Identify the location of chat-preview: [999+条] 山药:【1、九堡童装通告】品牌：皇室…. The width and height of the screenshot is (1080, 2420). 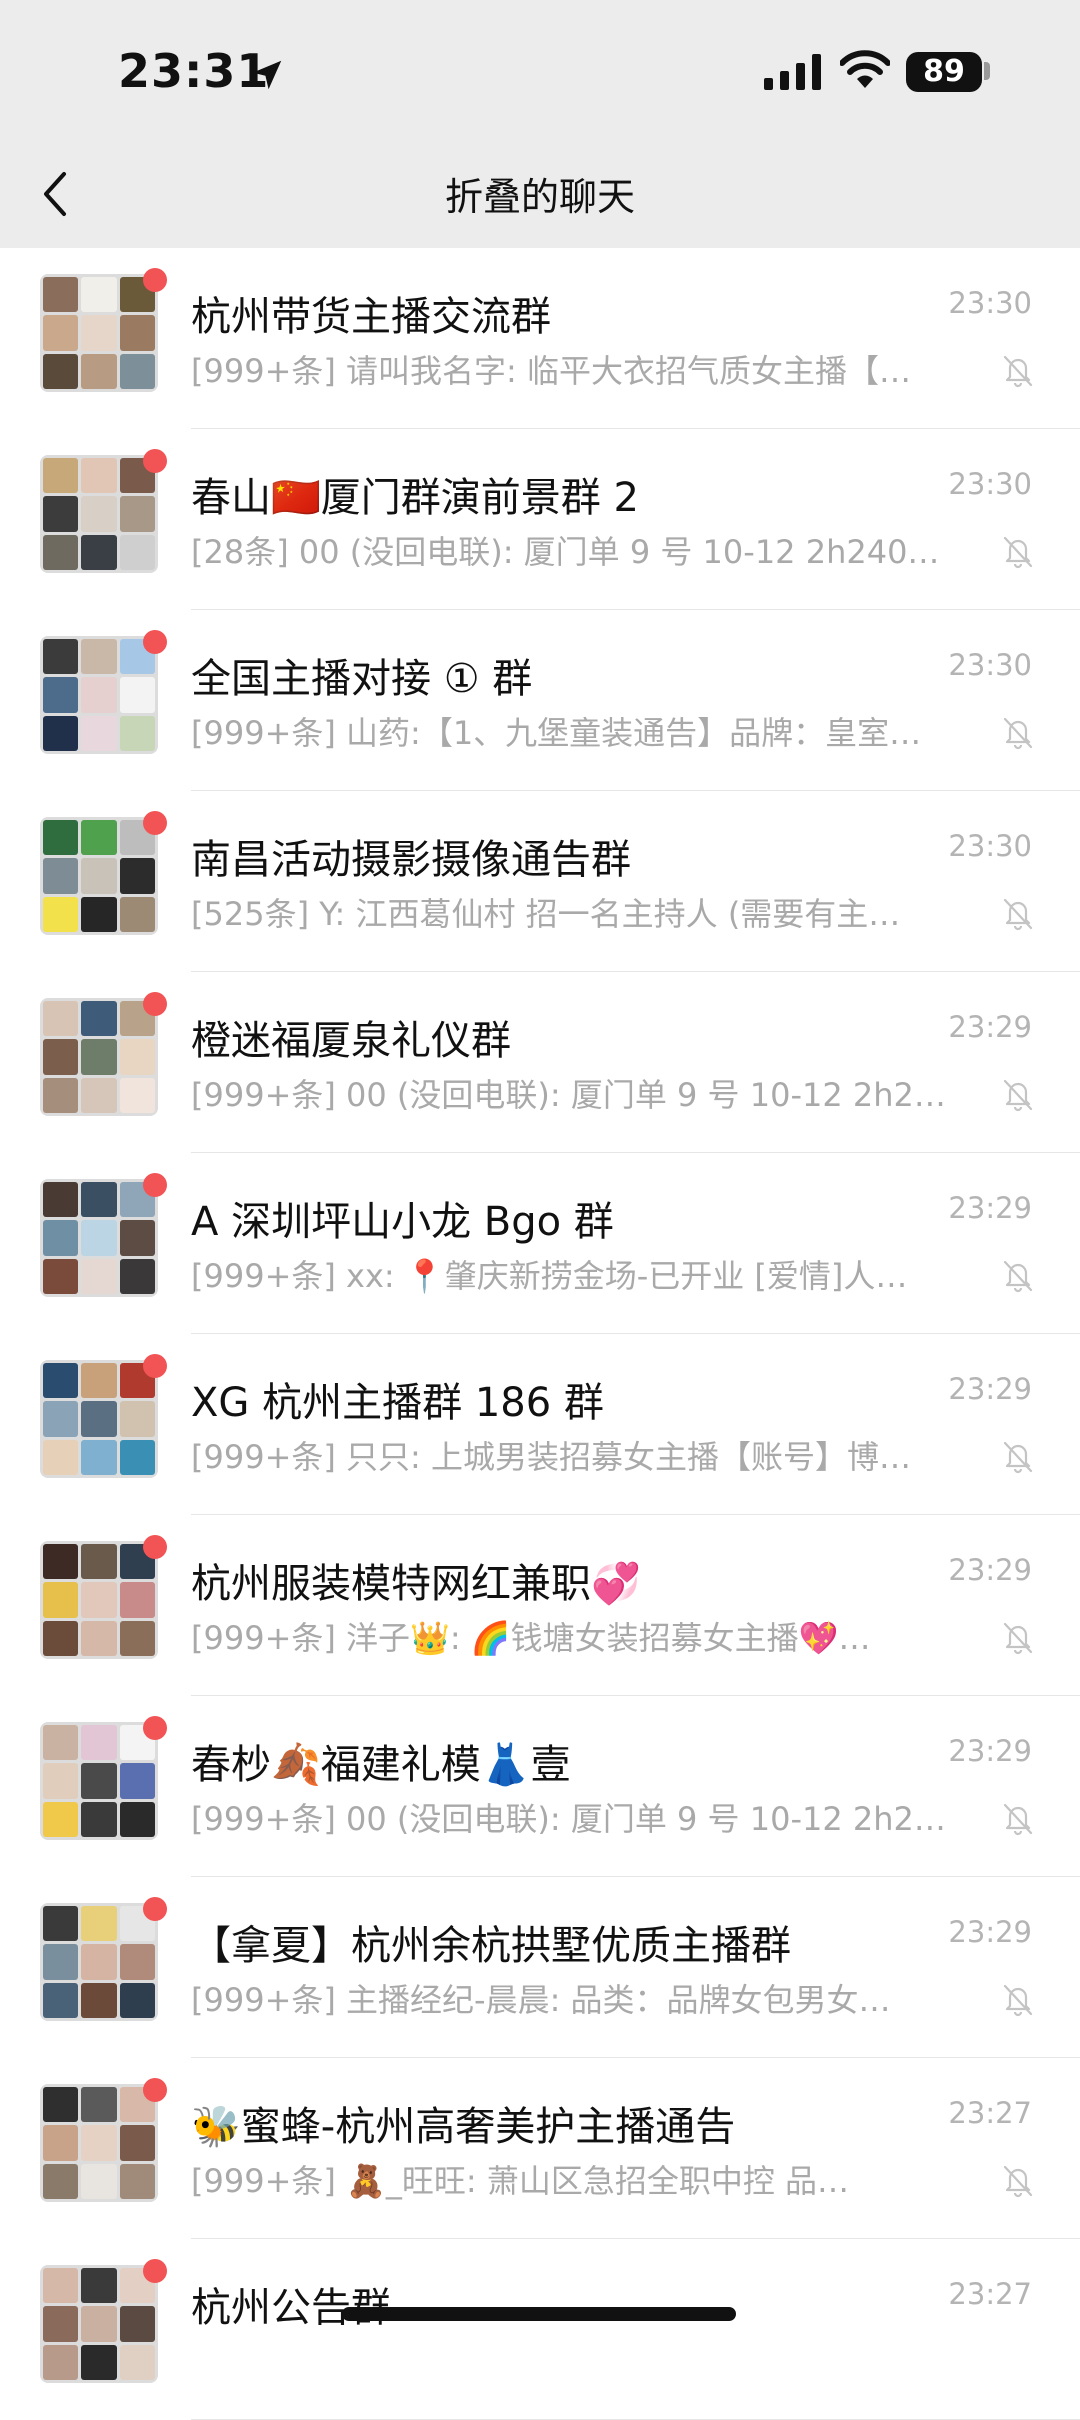
(556, 733).